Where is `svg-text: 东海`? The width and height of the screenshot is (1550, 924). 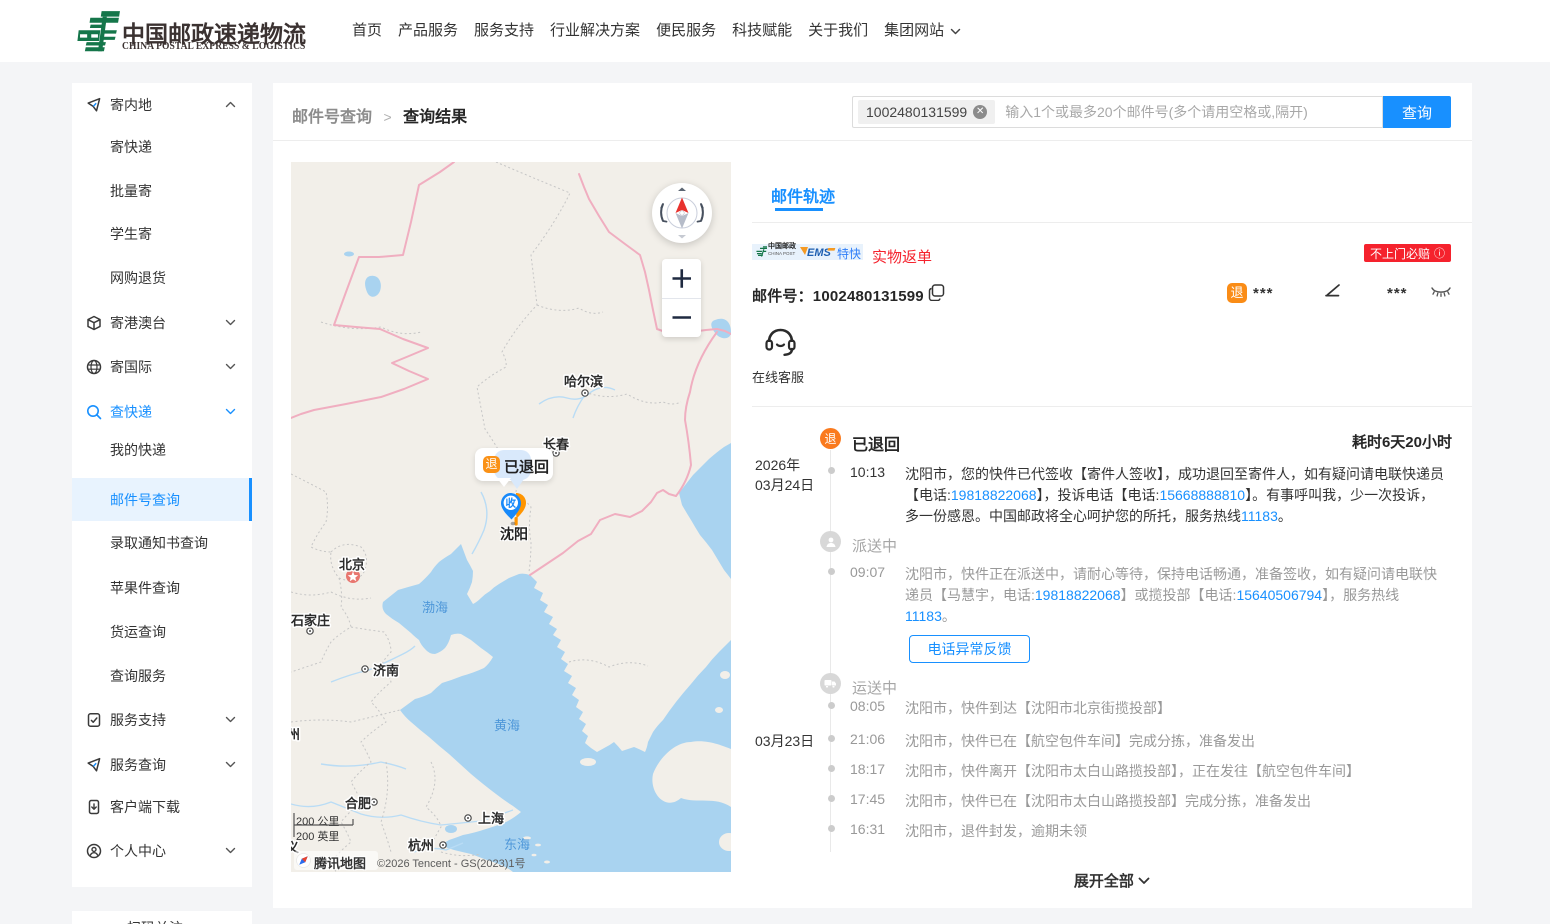
svg-text: 东海 is located at coordinates (517, 844).